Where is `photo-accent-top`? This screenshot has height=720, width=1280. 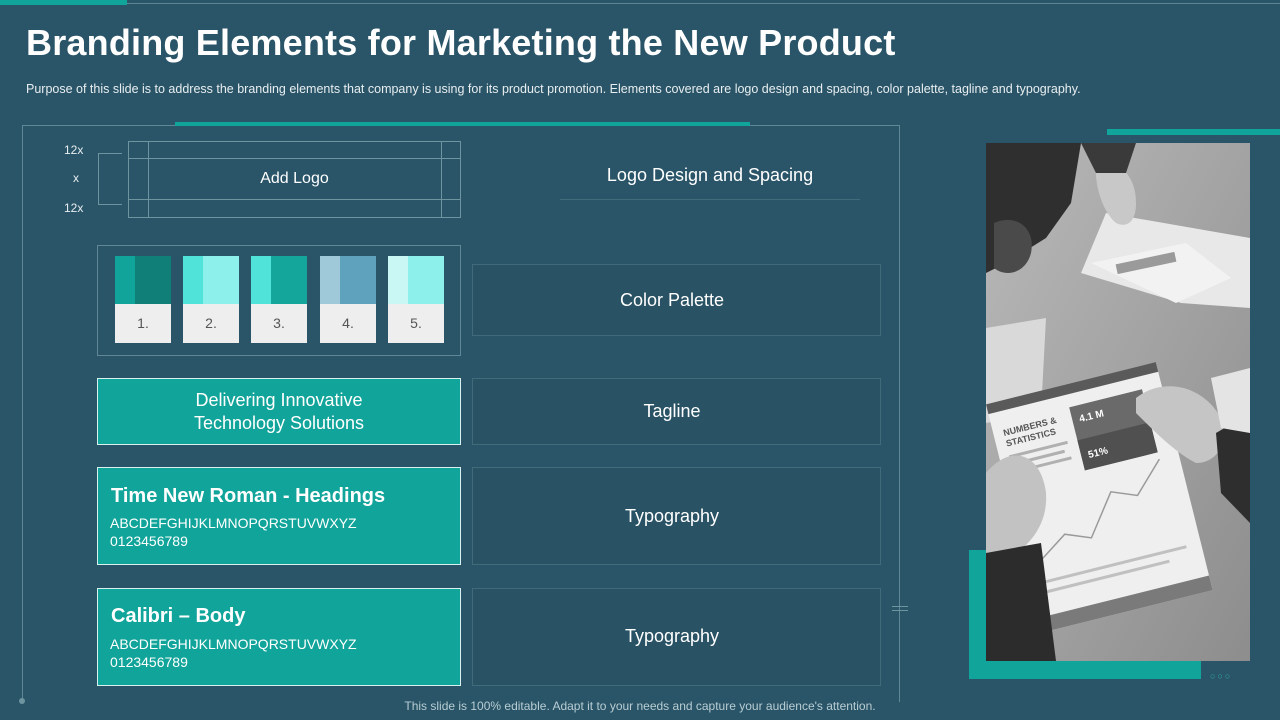
photo-accent-top is located at coordinates (1193, 132).